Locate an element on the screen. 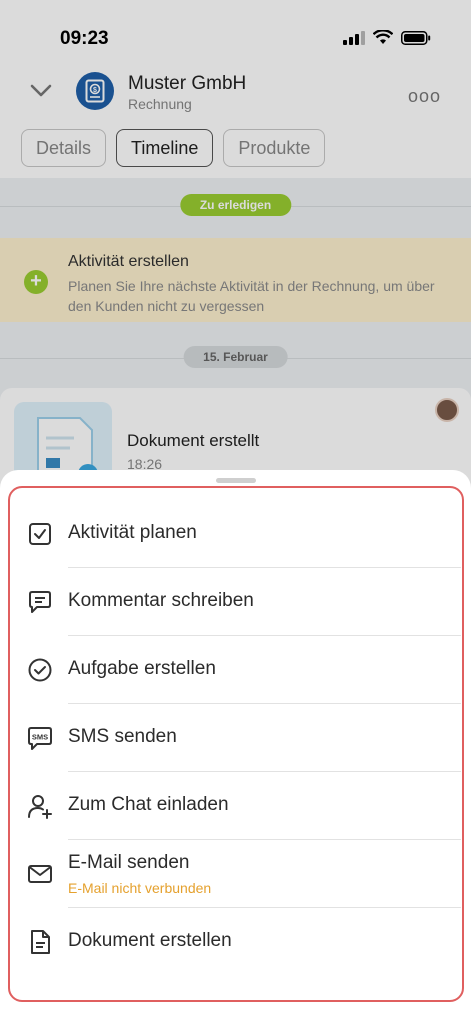 Image resolution: width=471 pixels, height=1024 pixels. add-user-icon is located at coordinates (40, 806).